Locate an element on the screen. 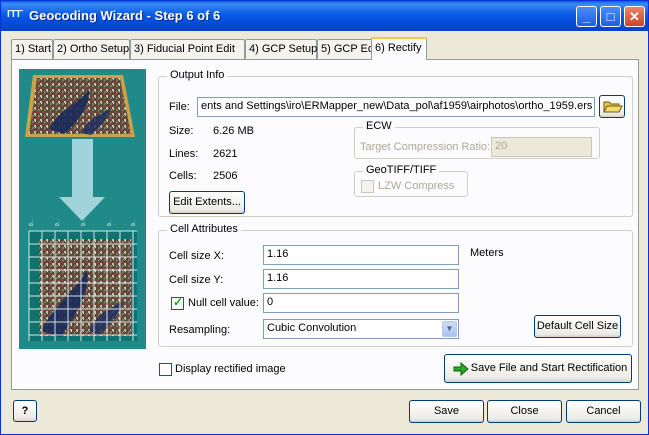  cancel-button: Cancel is located at coordinates (603, 411).